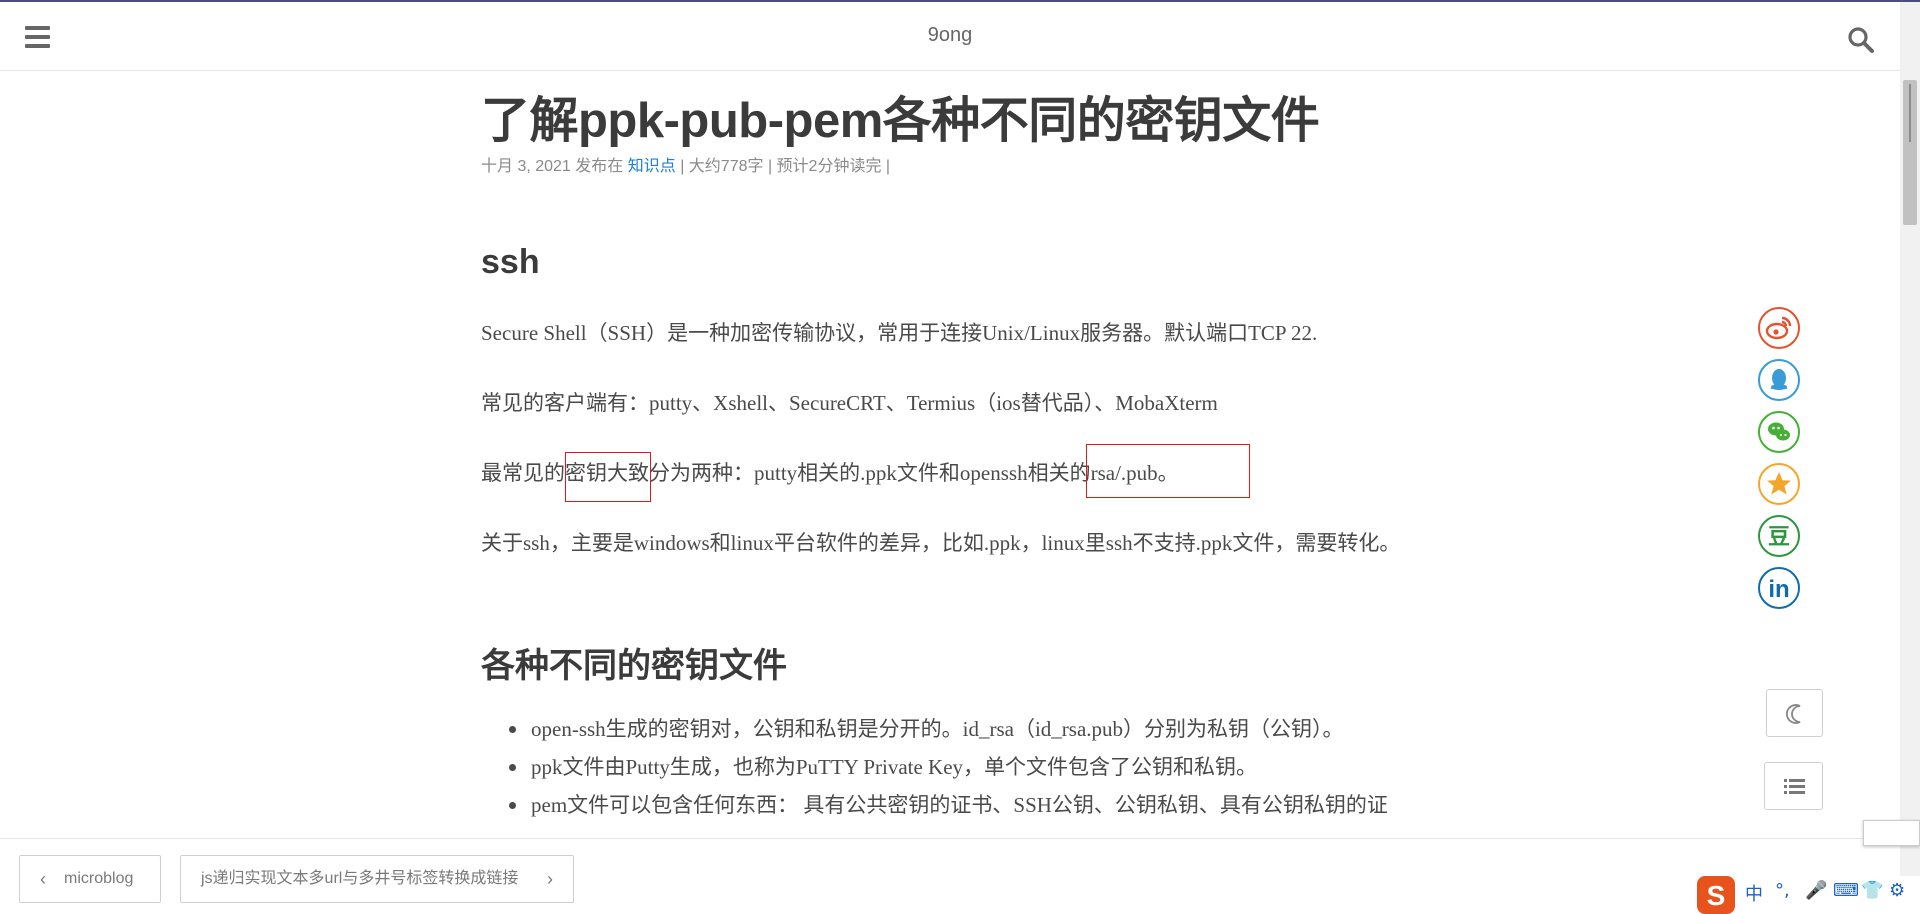  Describe the element at coordinates (1897, 890) in the screenshot. I see `ime-settings-icon: ⚙` at that location.